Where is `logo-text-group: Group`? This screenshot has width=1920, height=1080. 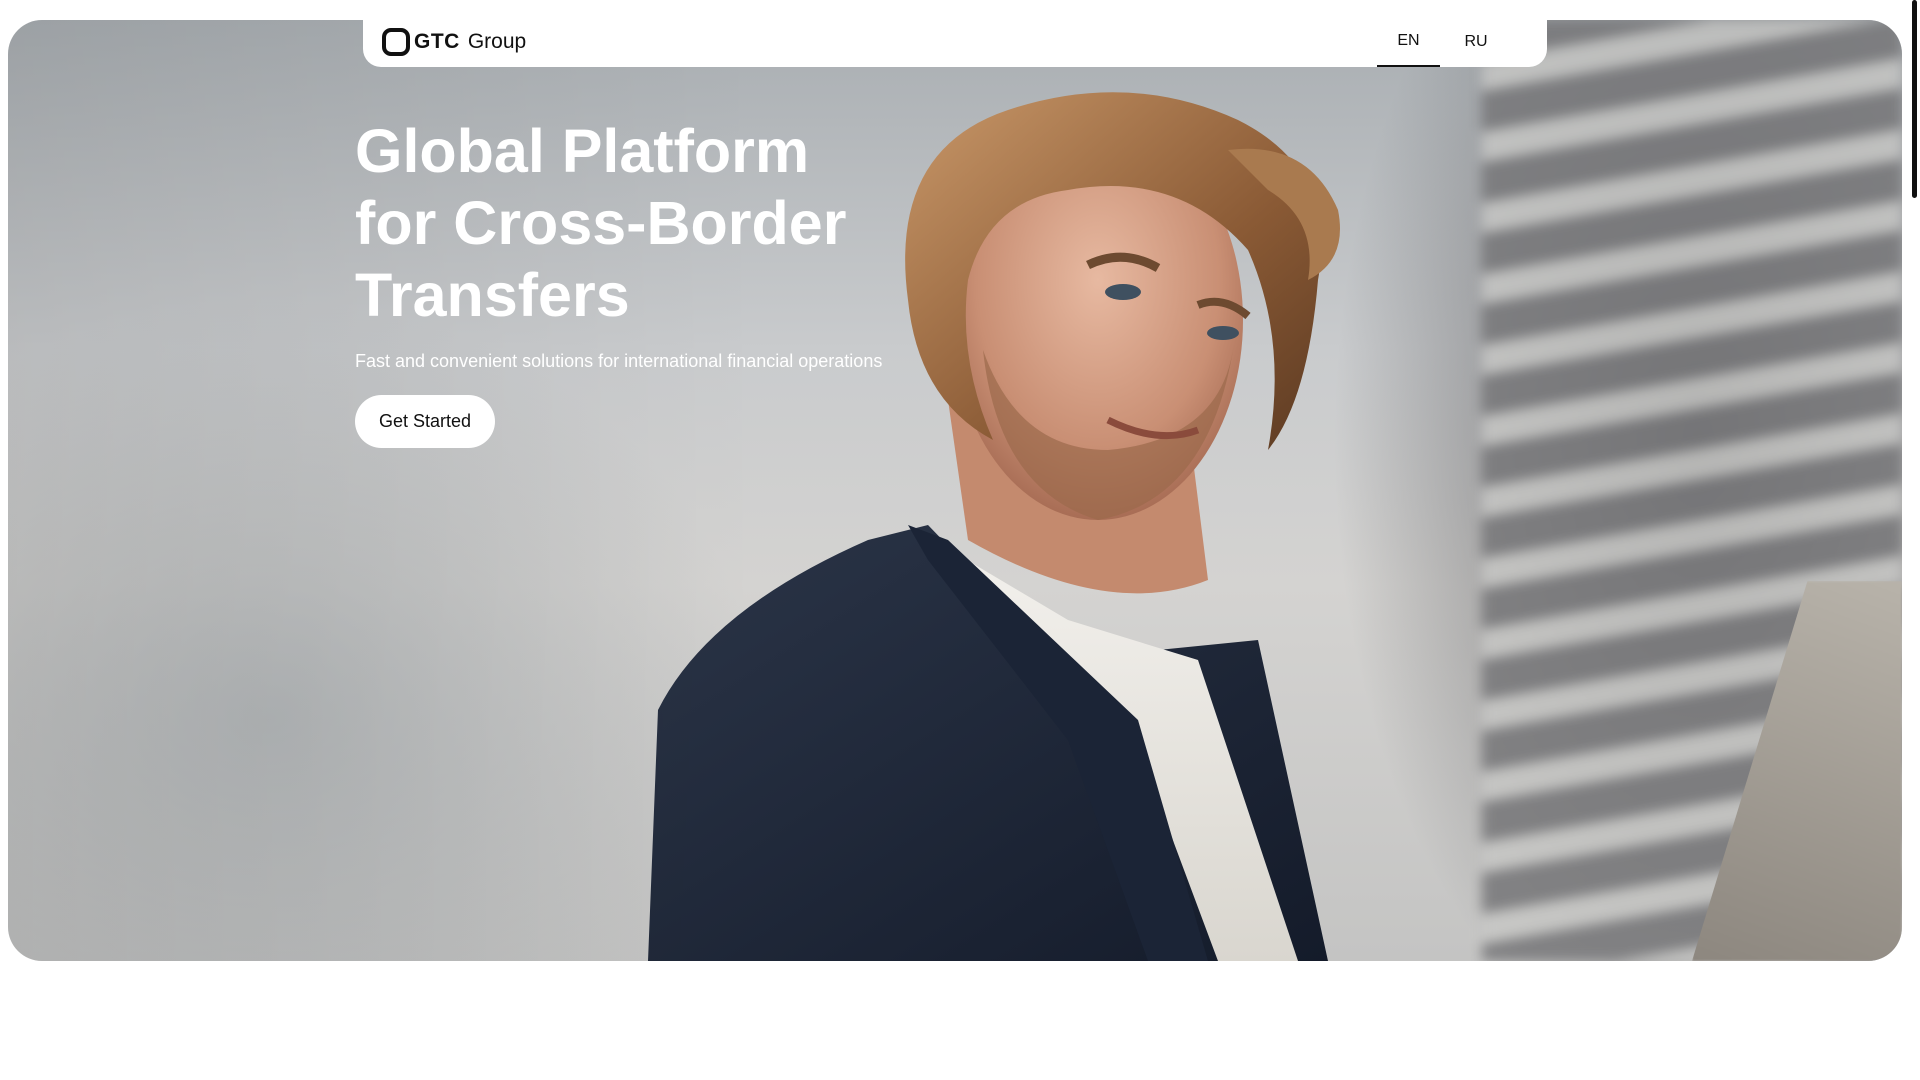 logo-text-group: Group is located at coordinates (497, 41).